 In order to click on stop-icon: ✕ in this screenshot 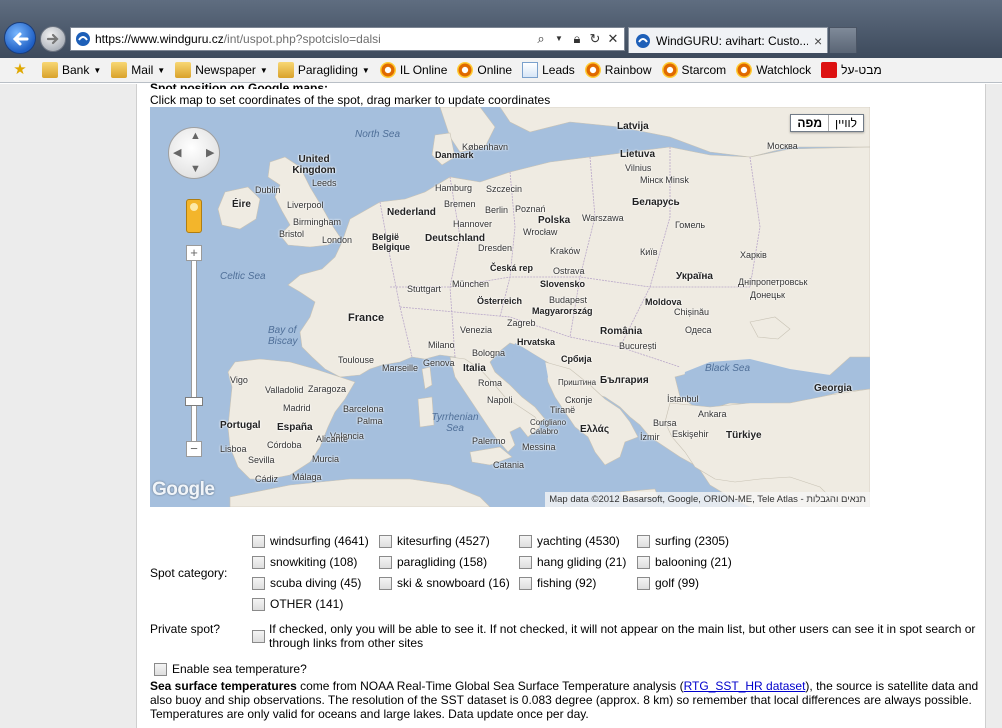, I will do `click(613, 39)`.